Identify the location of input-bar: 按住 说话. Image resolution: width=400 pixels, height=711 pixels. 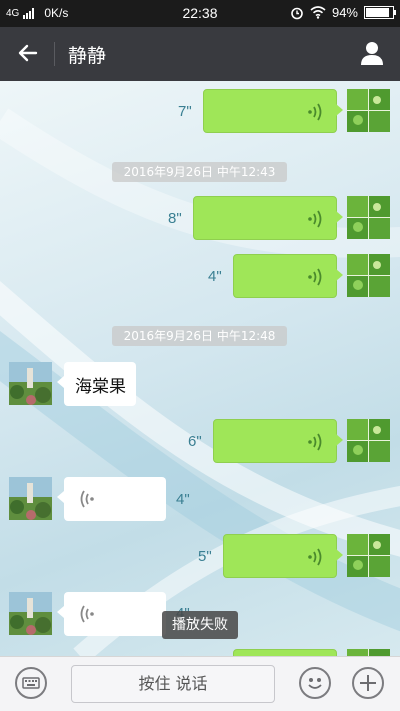
(200, 683).